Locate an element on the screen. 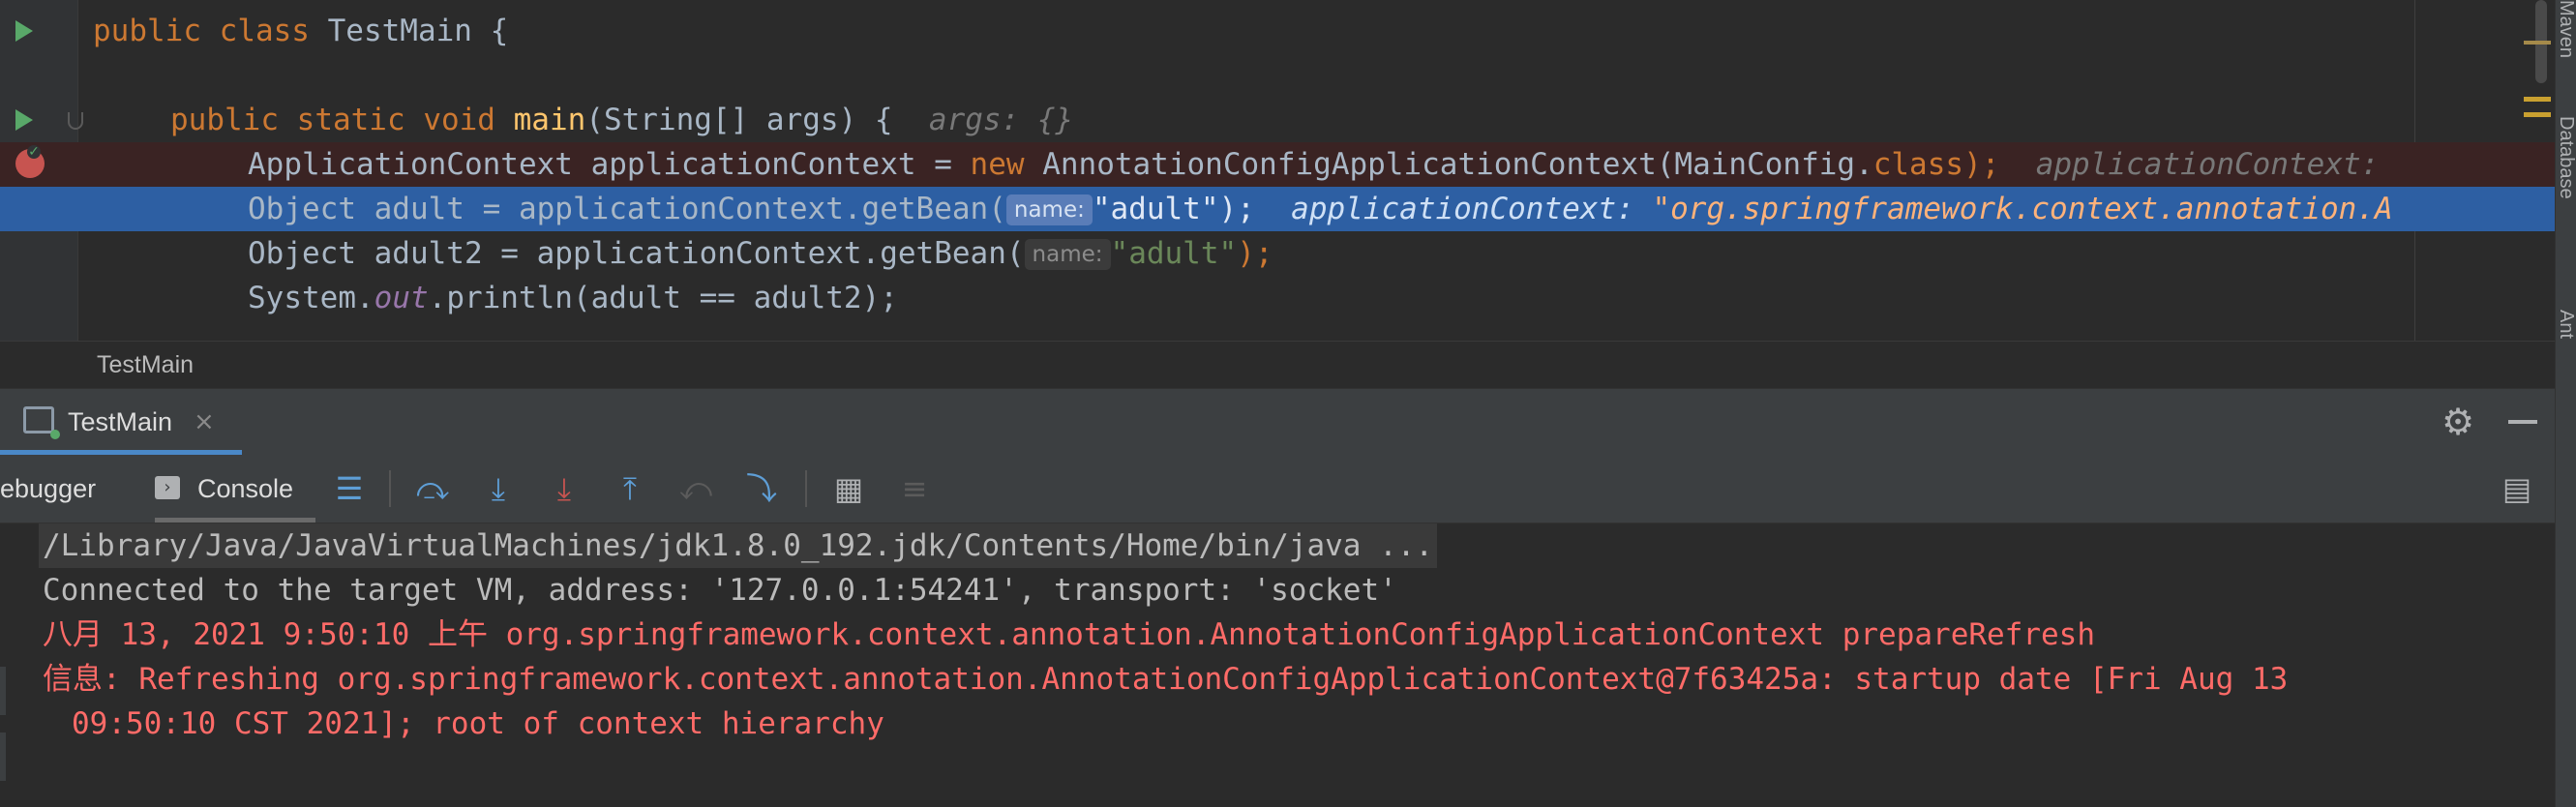  tab-label: TestMain is located at coordinates (120, 421).